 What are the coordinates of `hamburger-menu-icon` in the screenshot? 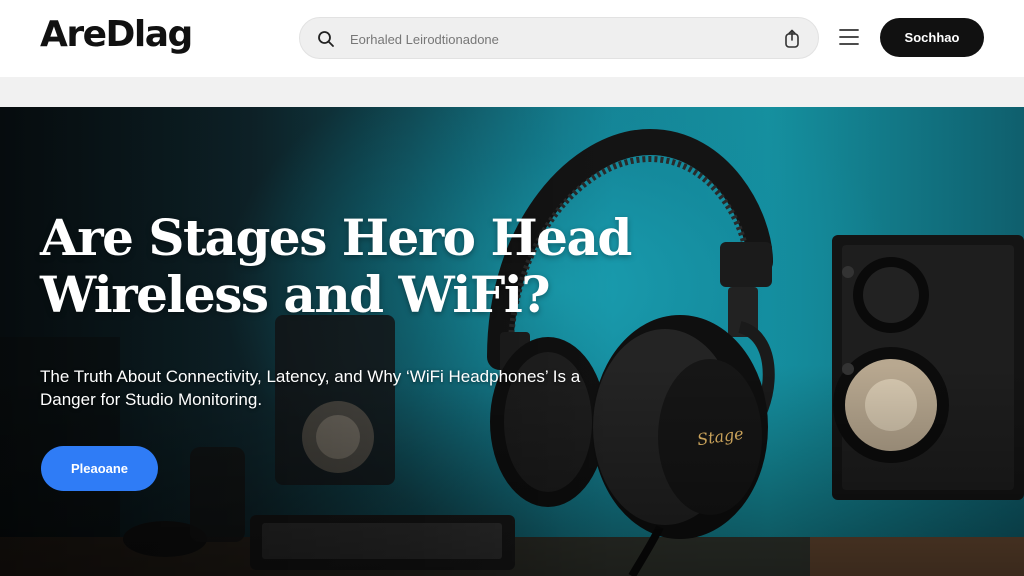 It's located at (849, 37).